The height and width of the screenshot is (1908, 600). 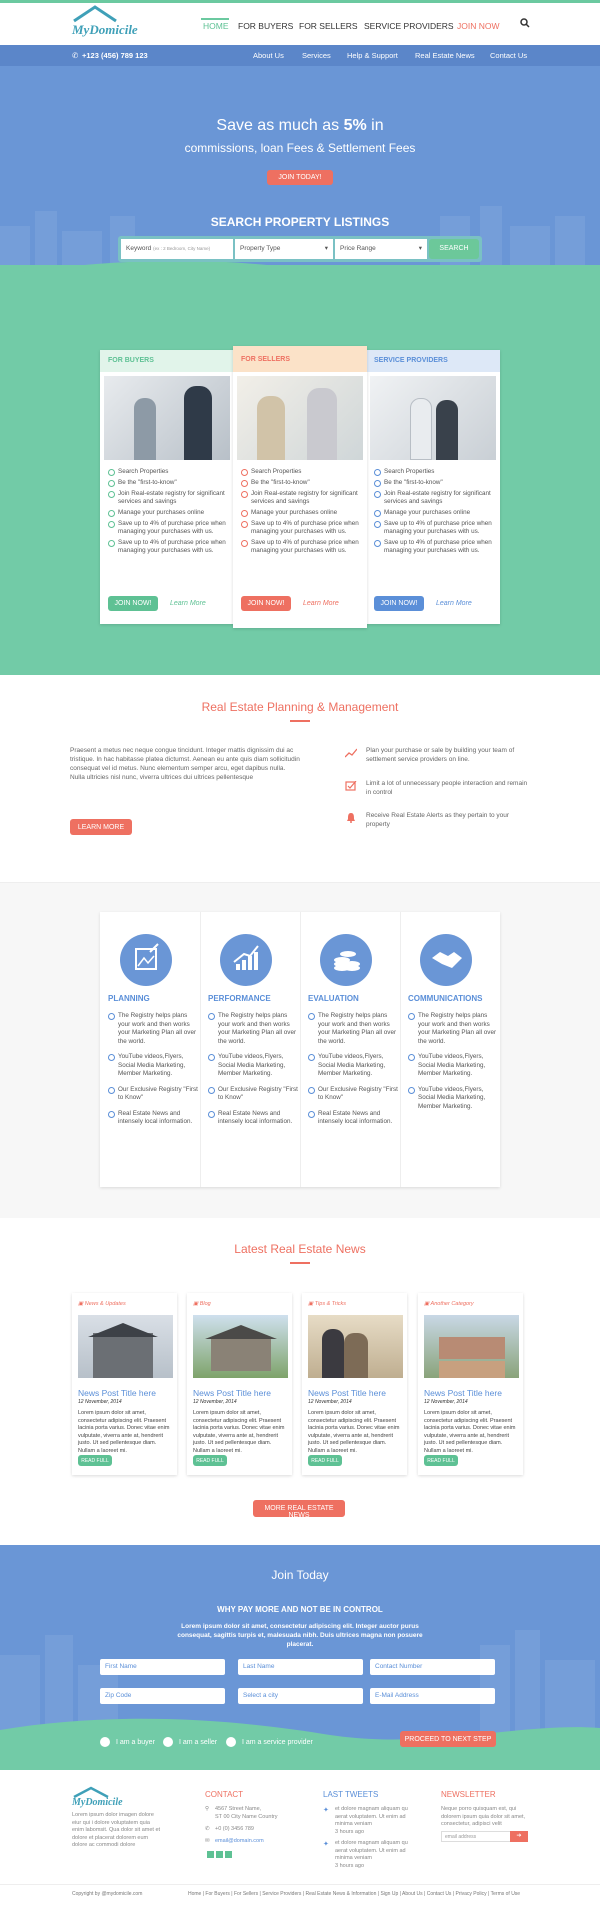 I want to click on footer-email: email@domain.com, so click(x=239, y=1842).